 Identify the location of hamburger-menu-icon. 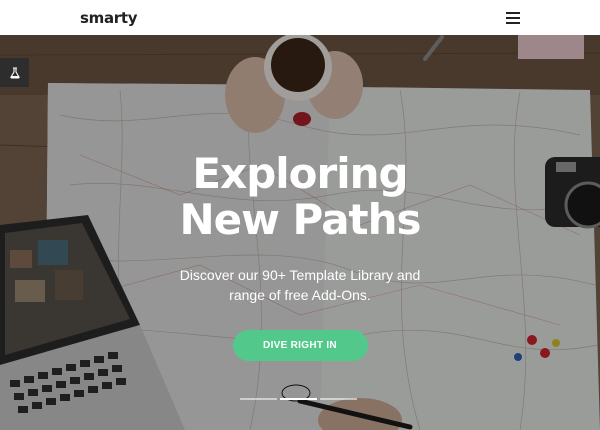
(513, 17).